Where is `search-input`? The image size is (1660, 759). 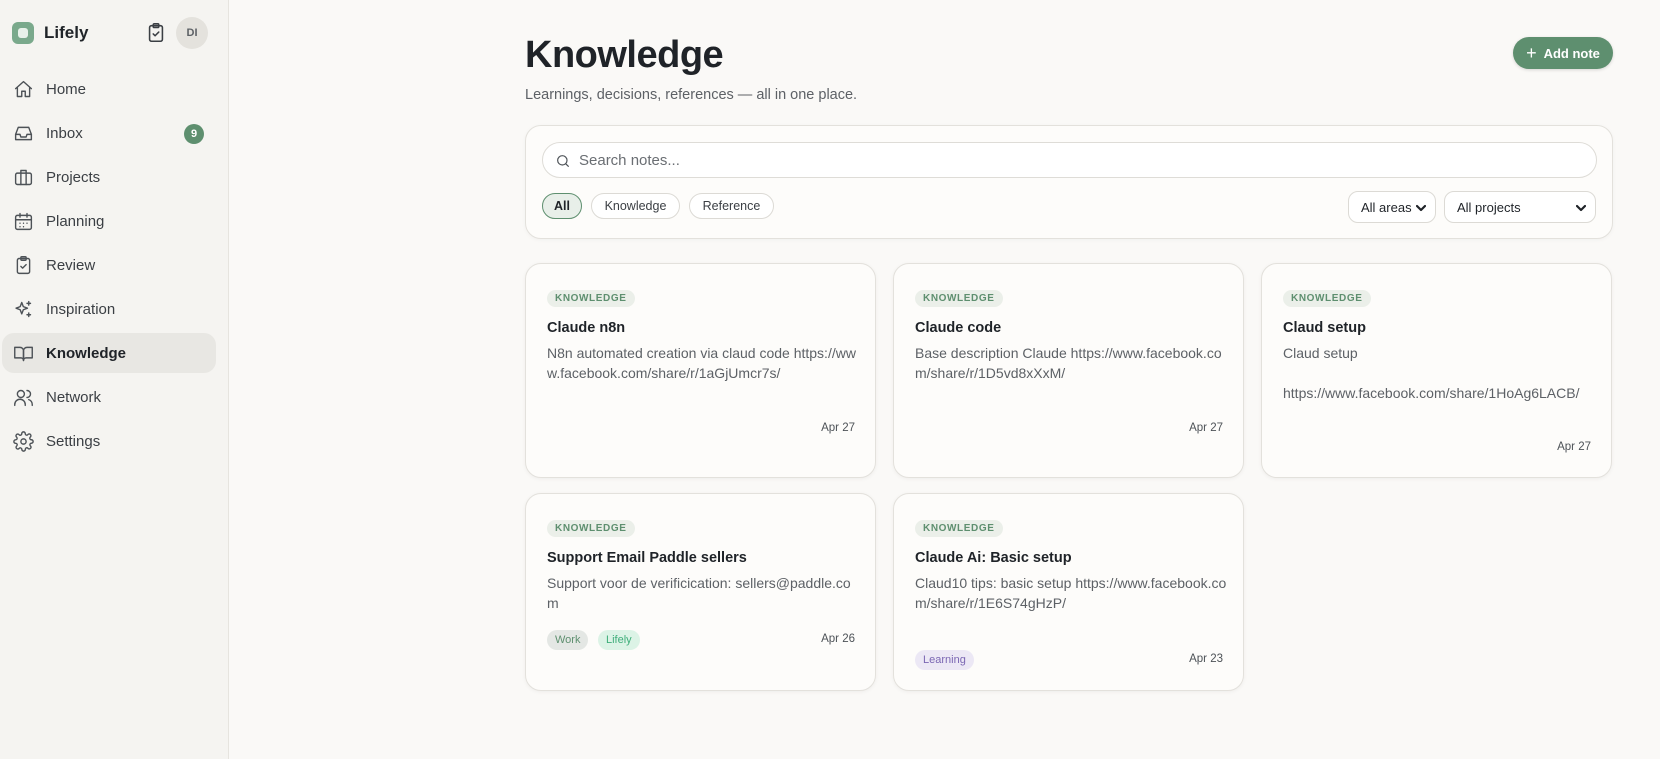
search-input is located at coordinates (1079, 160).